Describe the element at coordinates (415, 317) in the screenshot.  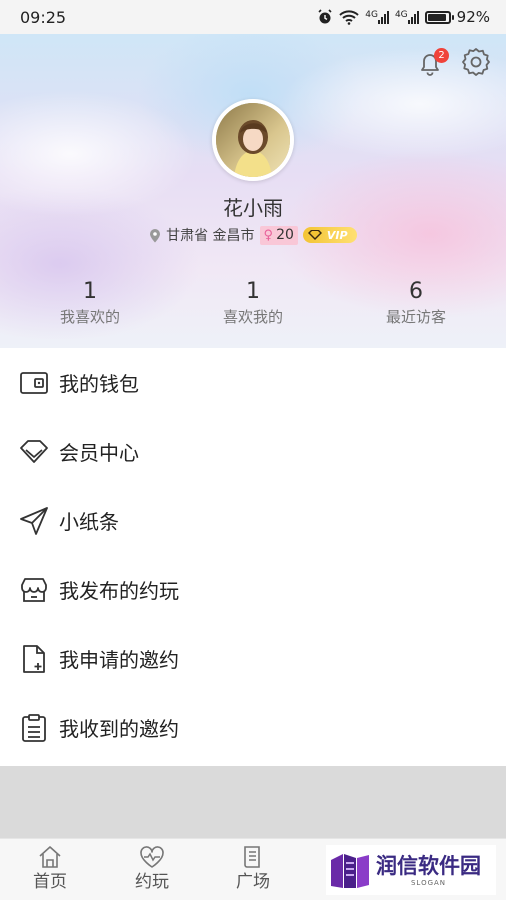
I see `stat-label: 最近访客` at that location.